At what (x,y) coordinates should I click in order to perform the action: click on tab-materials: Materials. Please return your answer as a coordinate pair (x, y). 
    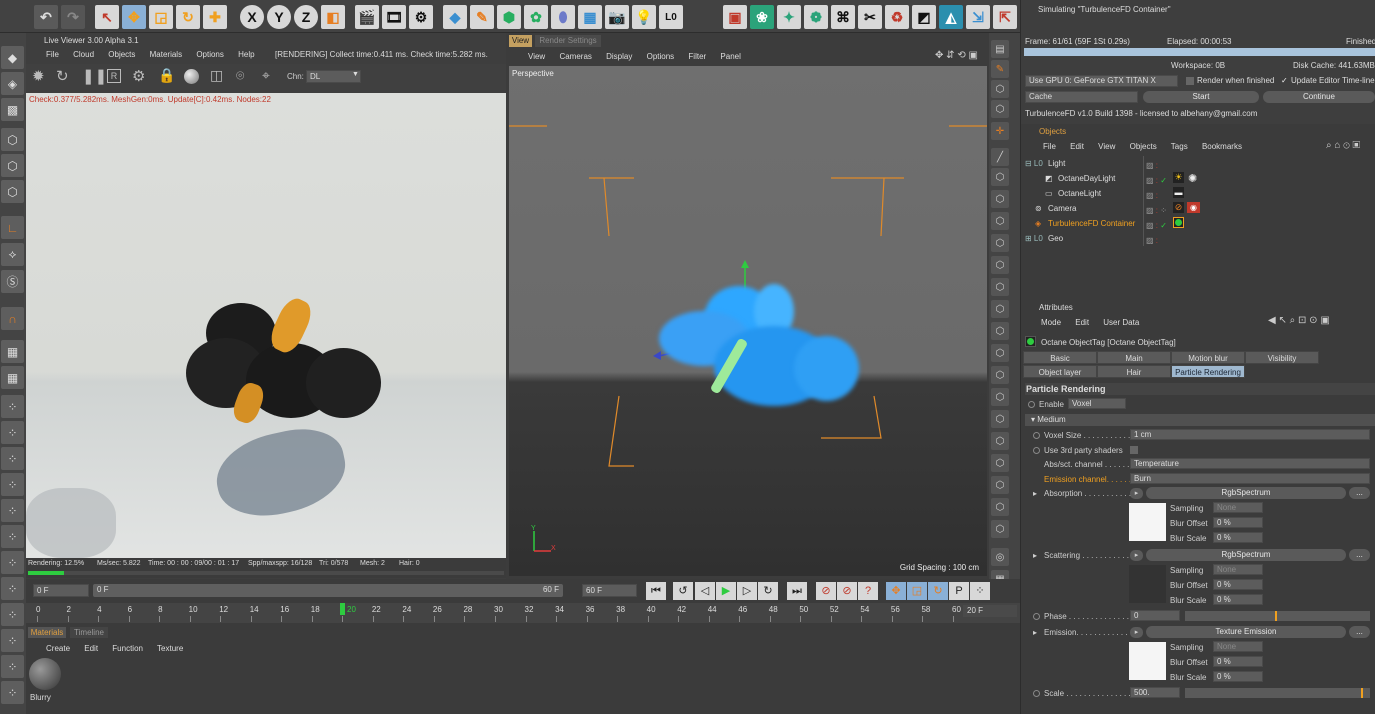
    Looking at the image, I should click on (47, 632).